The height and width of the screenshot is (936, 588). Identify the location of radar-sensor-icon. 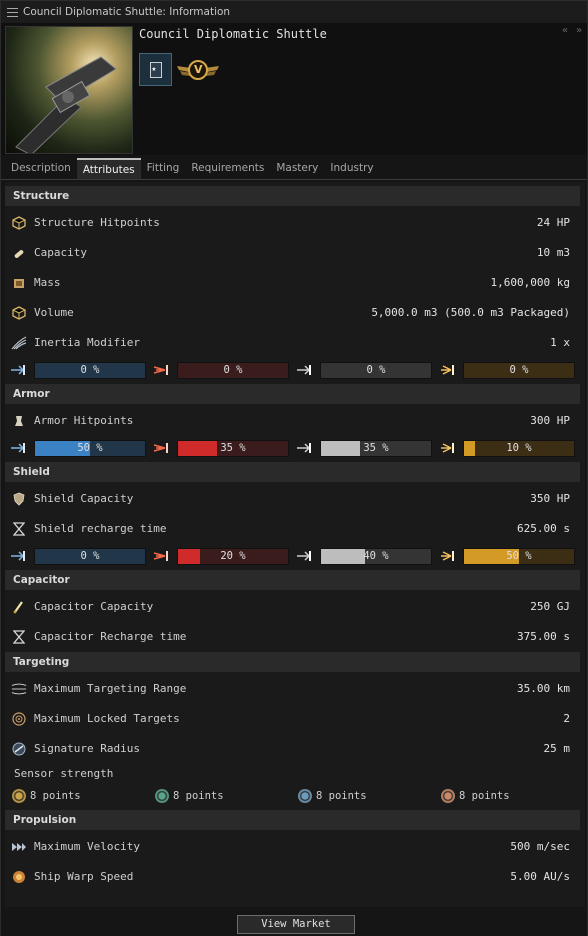
(19, 796).